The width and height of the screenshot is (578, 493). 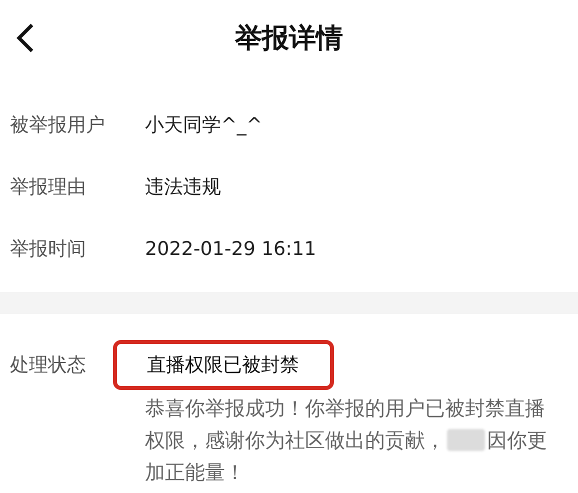 I want to click on message-text: 恭喜你举报成功！你举报的用户已被封禁直播, so click(x=345, y=408).